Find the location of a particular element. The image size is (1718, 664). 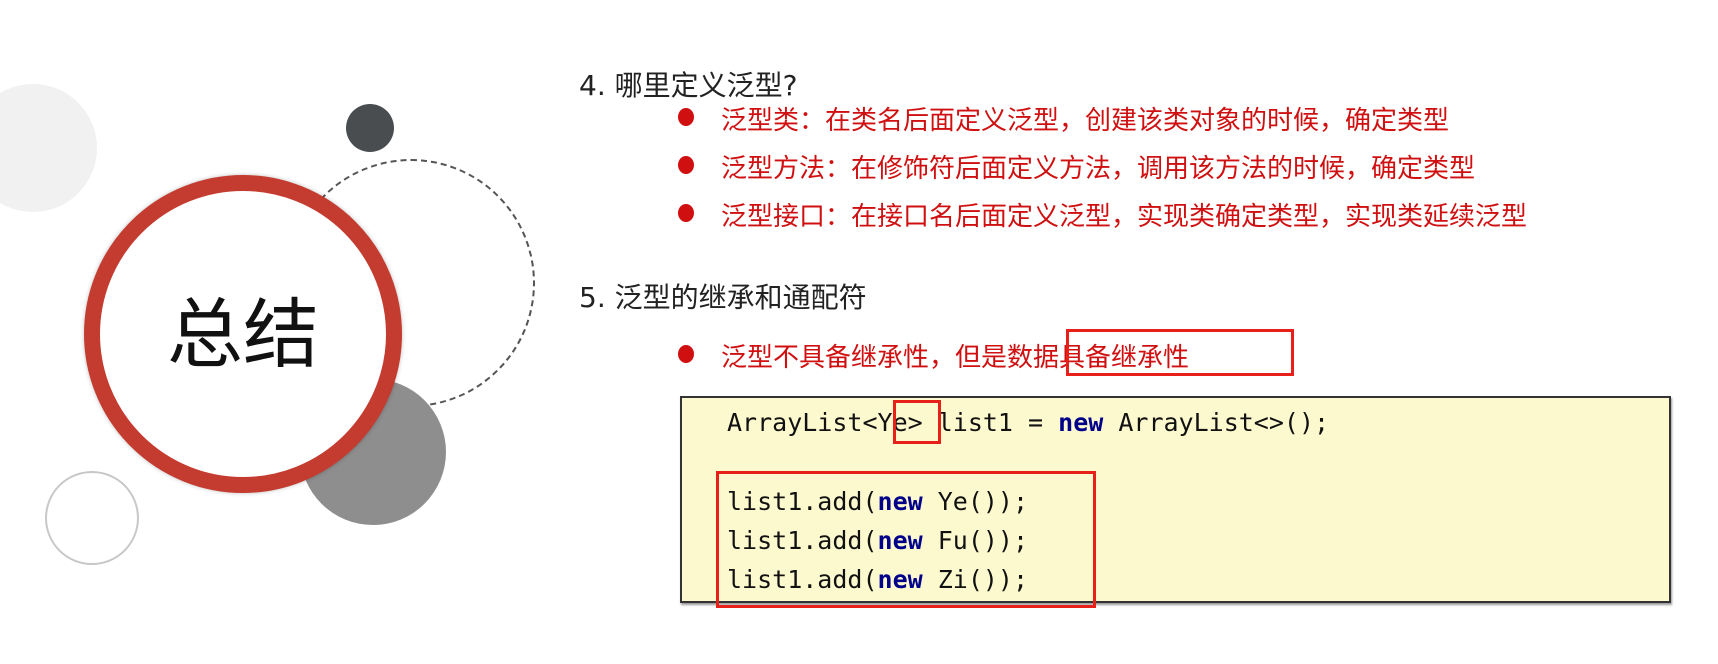

bullet-generic-interface: 泛型接口：在接口名后面定义泛型，实现类确定类型，实现类延续泛型 is located at coordinates (1124, 217).